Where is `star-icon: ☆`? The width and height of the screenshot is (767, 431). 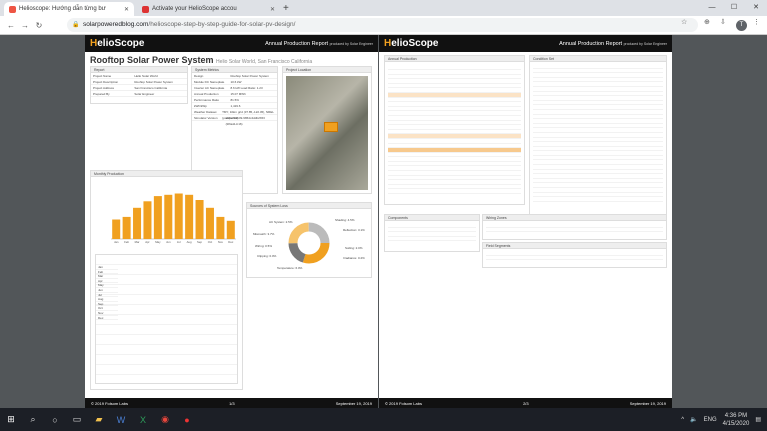
star-icon: ☆ is located at coordinates (684, 22).